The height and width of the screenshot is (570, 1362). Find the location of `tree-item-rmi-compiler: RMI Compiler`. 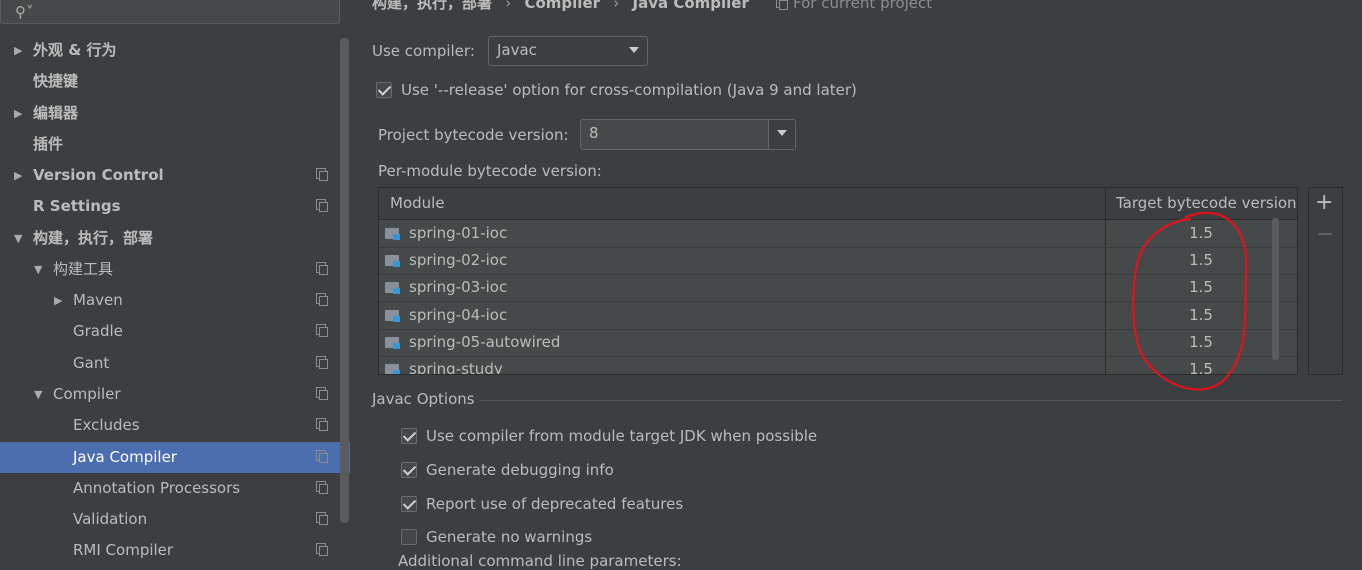

tree-item-rmi-compiler: RMI Compiler is located at coordinates (169, 550).